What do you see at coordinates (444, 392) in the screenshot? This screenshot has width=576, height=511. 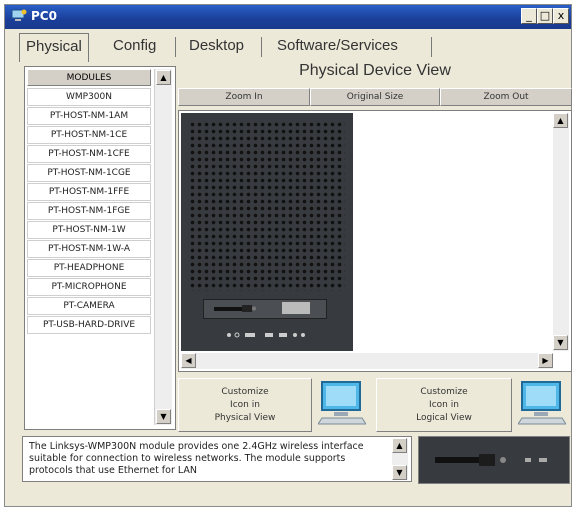 I see `customize-logical-label-line1: Customize` at bounding box center [444, 392].